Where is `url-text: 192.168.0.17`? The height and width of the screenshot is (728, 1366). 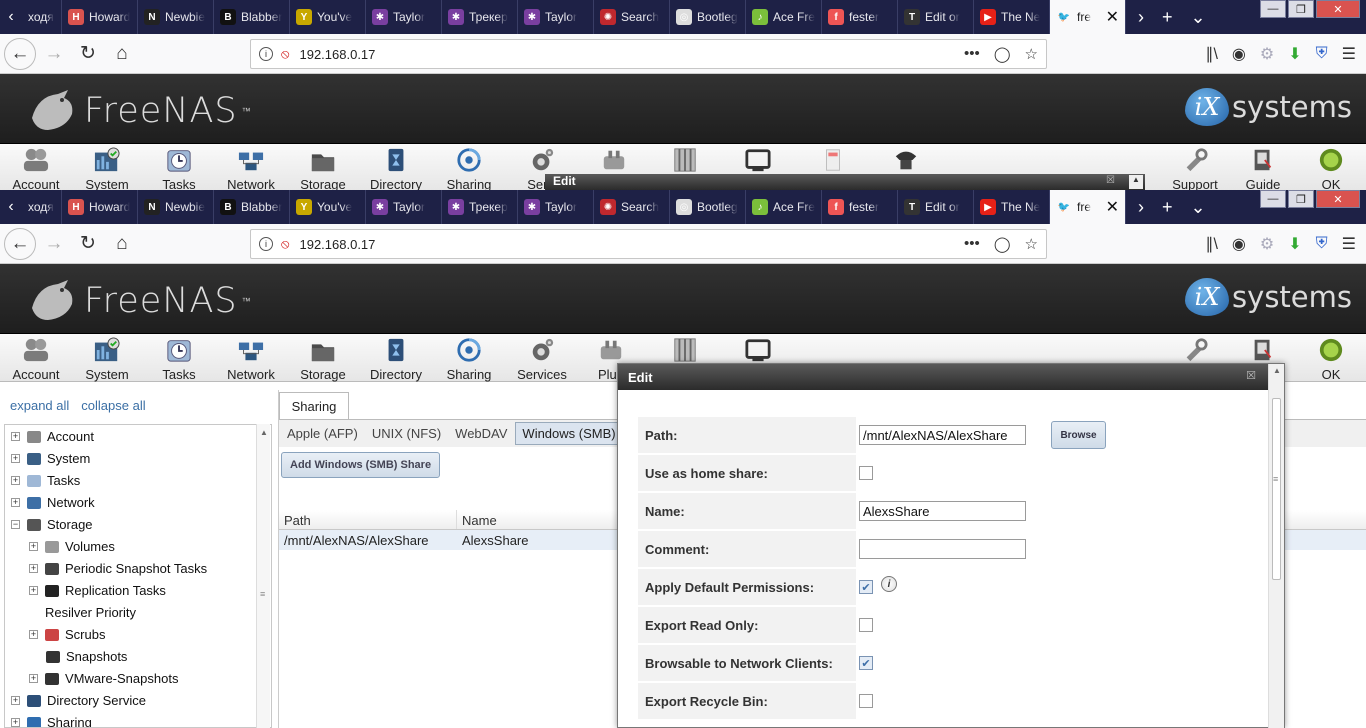
url-text: 192.168.0.17 is located at coordinates (337, 244).